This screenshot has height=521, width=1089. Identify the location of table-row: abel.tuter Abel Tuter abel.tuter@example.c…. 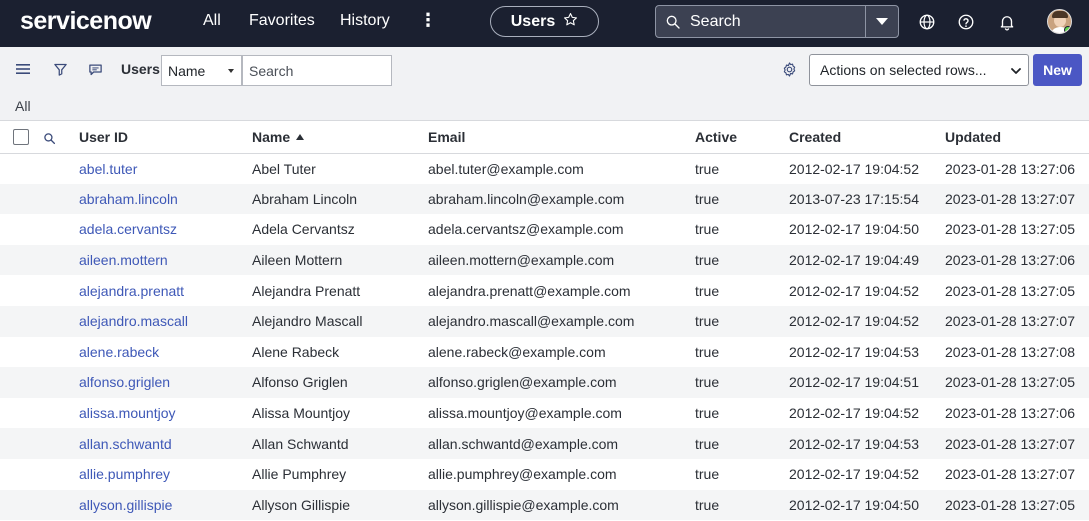
(544, 168).